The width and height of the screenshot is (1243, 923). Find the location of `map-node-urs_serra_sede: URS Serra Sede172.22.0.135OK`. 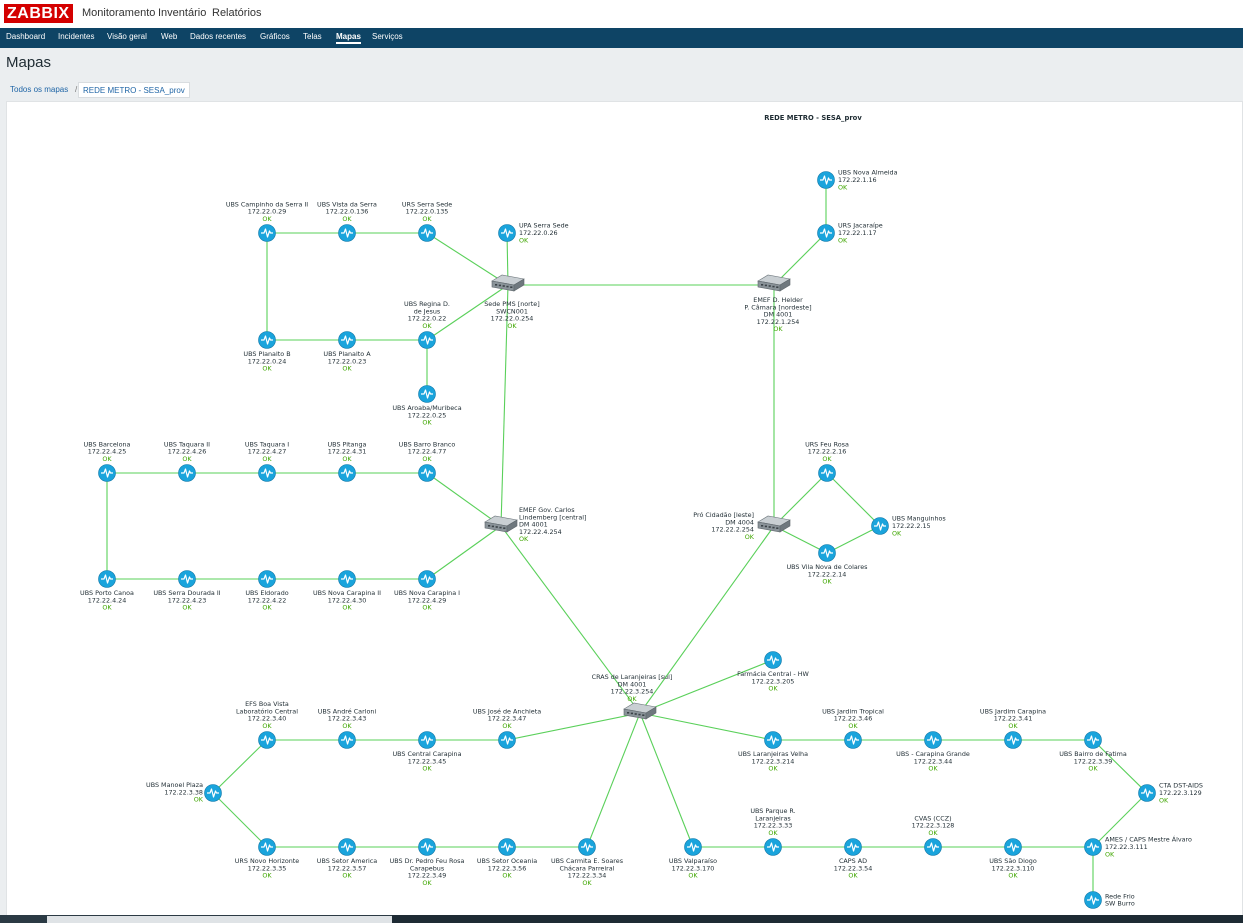

map-node-urs_serra_sede: URS Serra Sede172.22.0.135OK is located at coordinates (427, 221).